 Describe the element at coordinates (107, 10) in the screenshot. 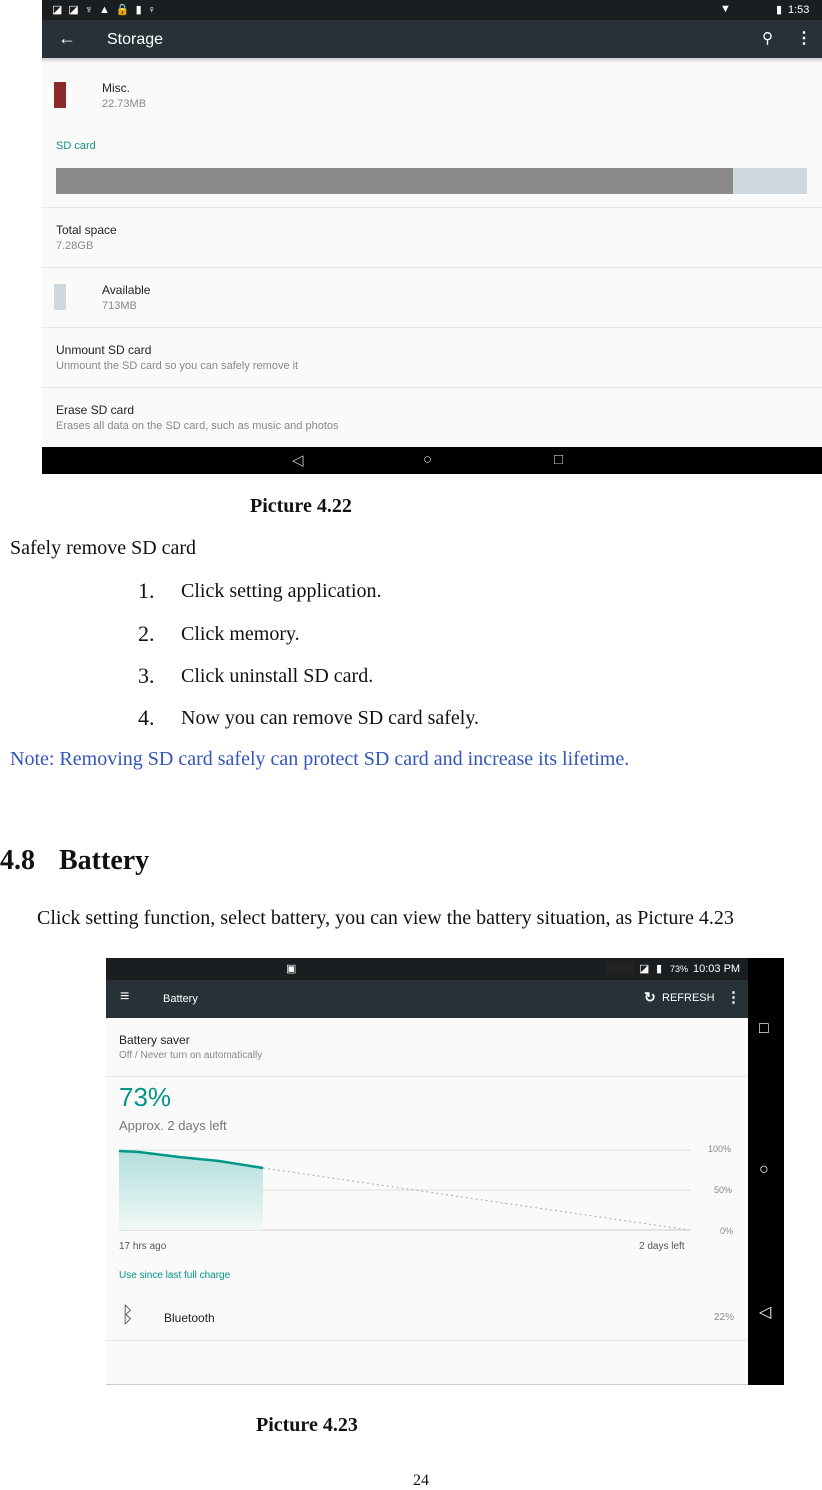

I see `notification-icons: ◪◪♆▲🔒▮♀` at that location.